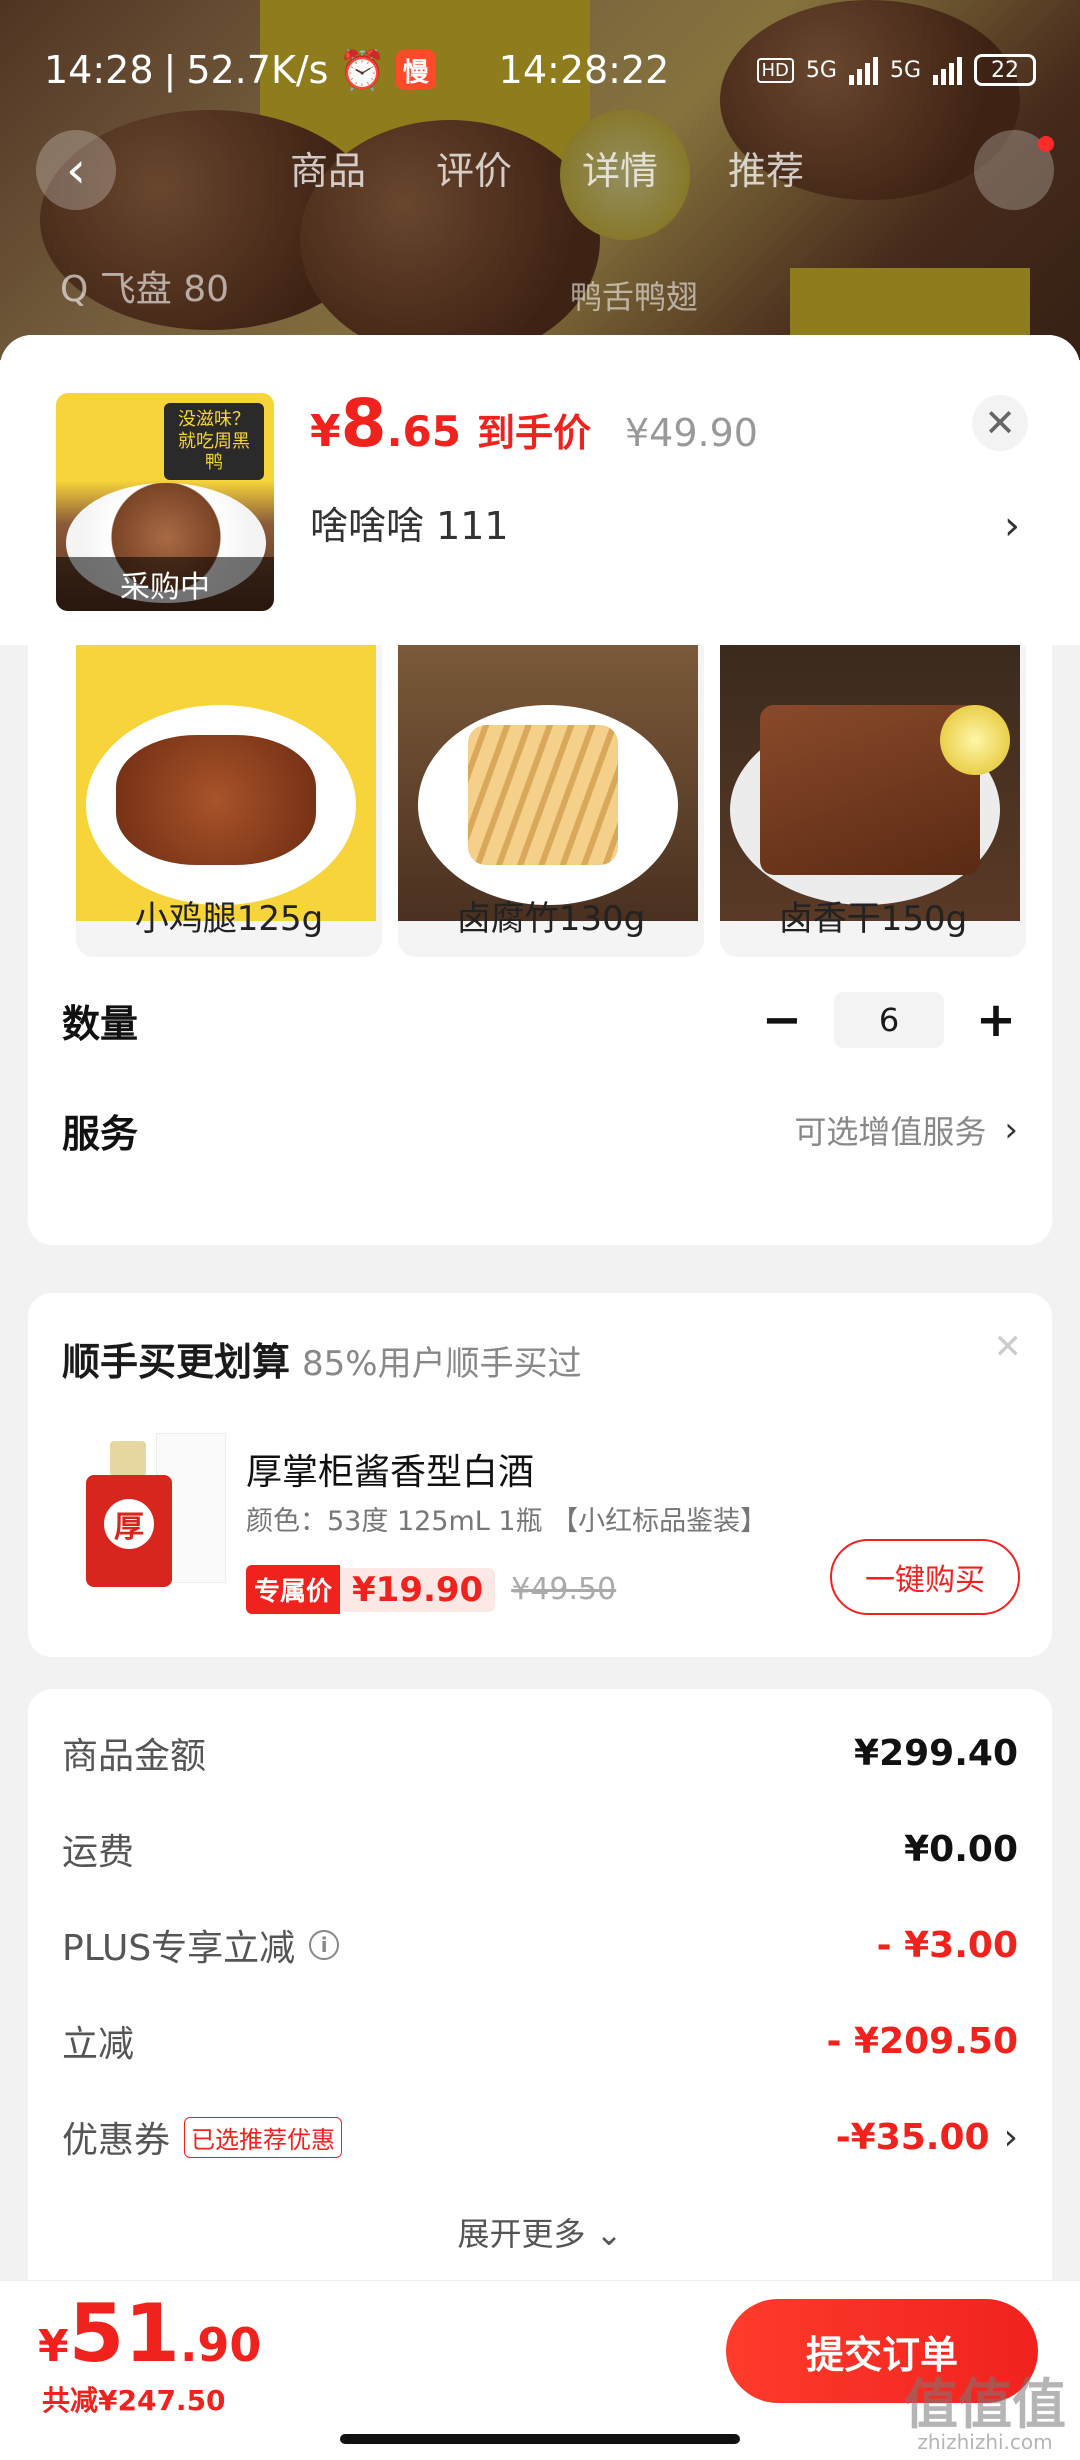 This screenshot has height=2460, width=1080. Describe the element at coordinates (925, 1577) in the screenshot. I see `one-click-buy-button: 一键购买` at that location.